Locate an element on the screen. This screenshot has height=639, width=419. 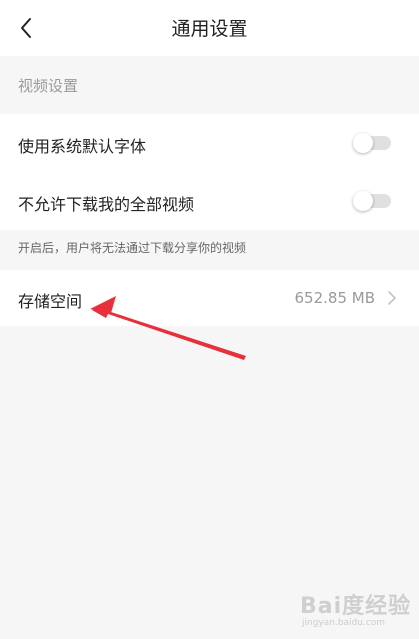
setting-label: 使用系统默认字体 is located at coordinates (82, 146).